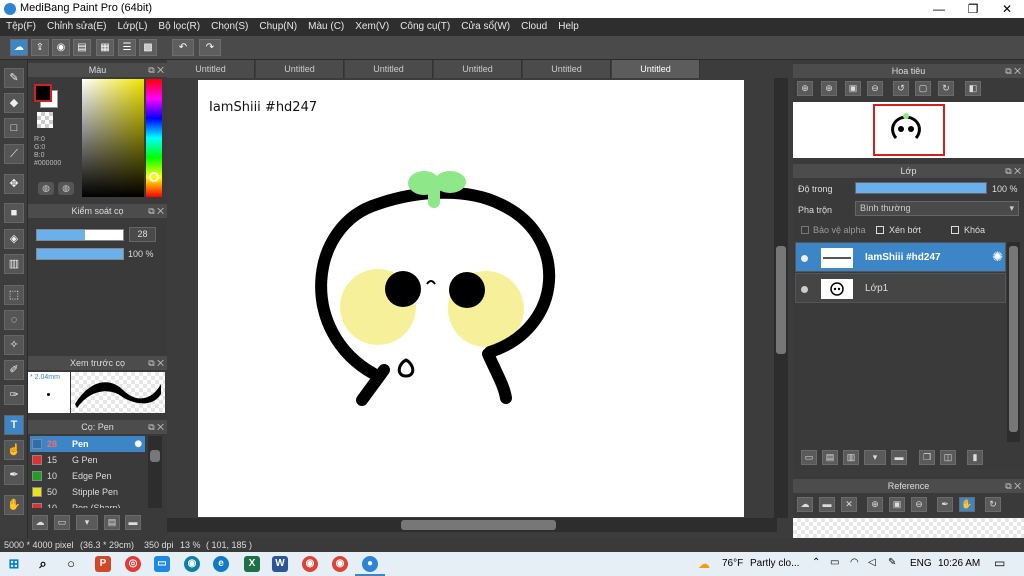 The image size is (1024, 576). Describe the element at coordinates (892, 562) in the screenshot. I see `pen-icon: ✎` at that location.